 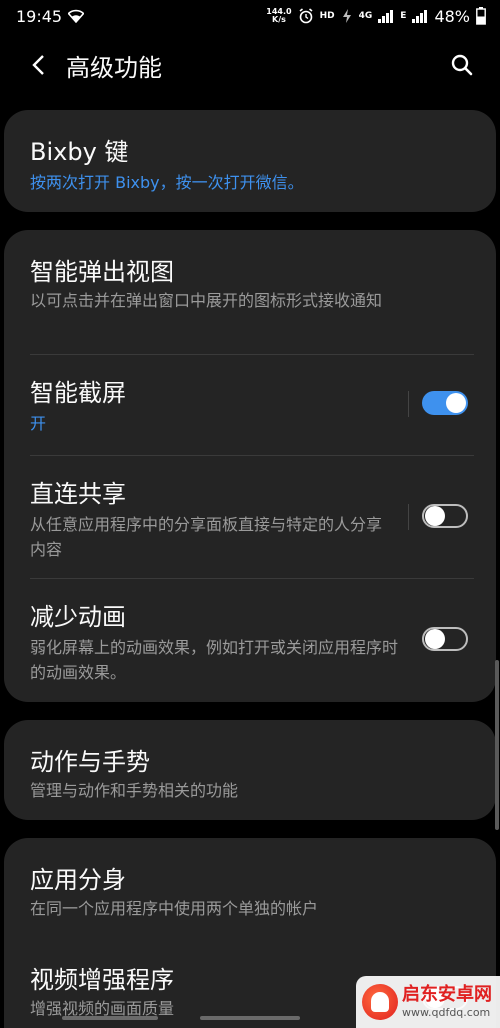 I want to click on wifi-icon, so click(x=76, y=16).